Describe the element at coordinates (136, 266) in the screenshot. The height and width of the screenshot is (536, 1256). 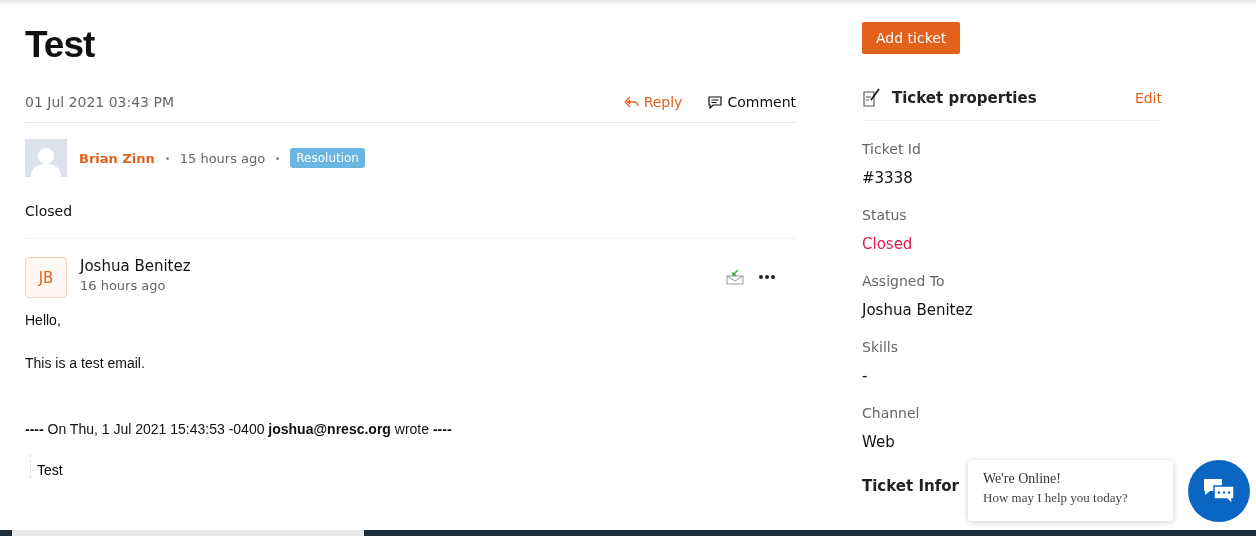
I see `sender-name: Joshua Benitez` at that location.